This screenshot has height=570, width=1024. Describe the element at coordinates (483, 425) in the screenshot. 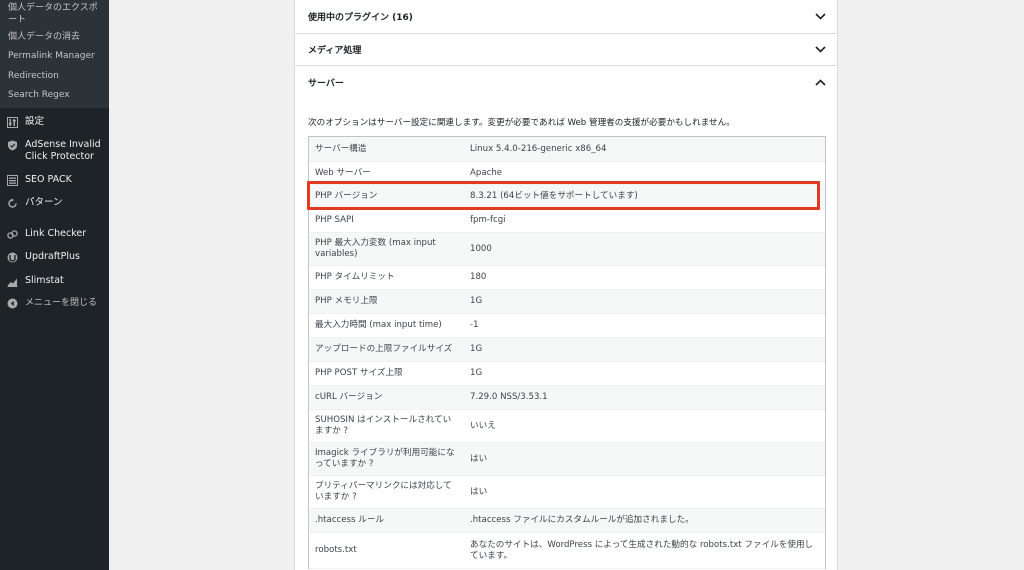

I see `row-value: いいえ` at that location.